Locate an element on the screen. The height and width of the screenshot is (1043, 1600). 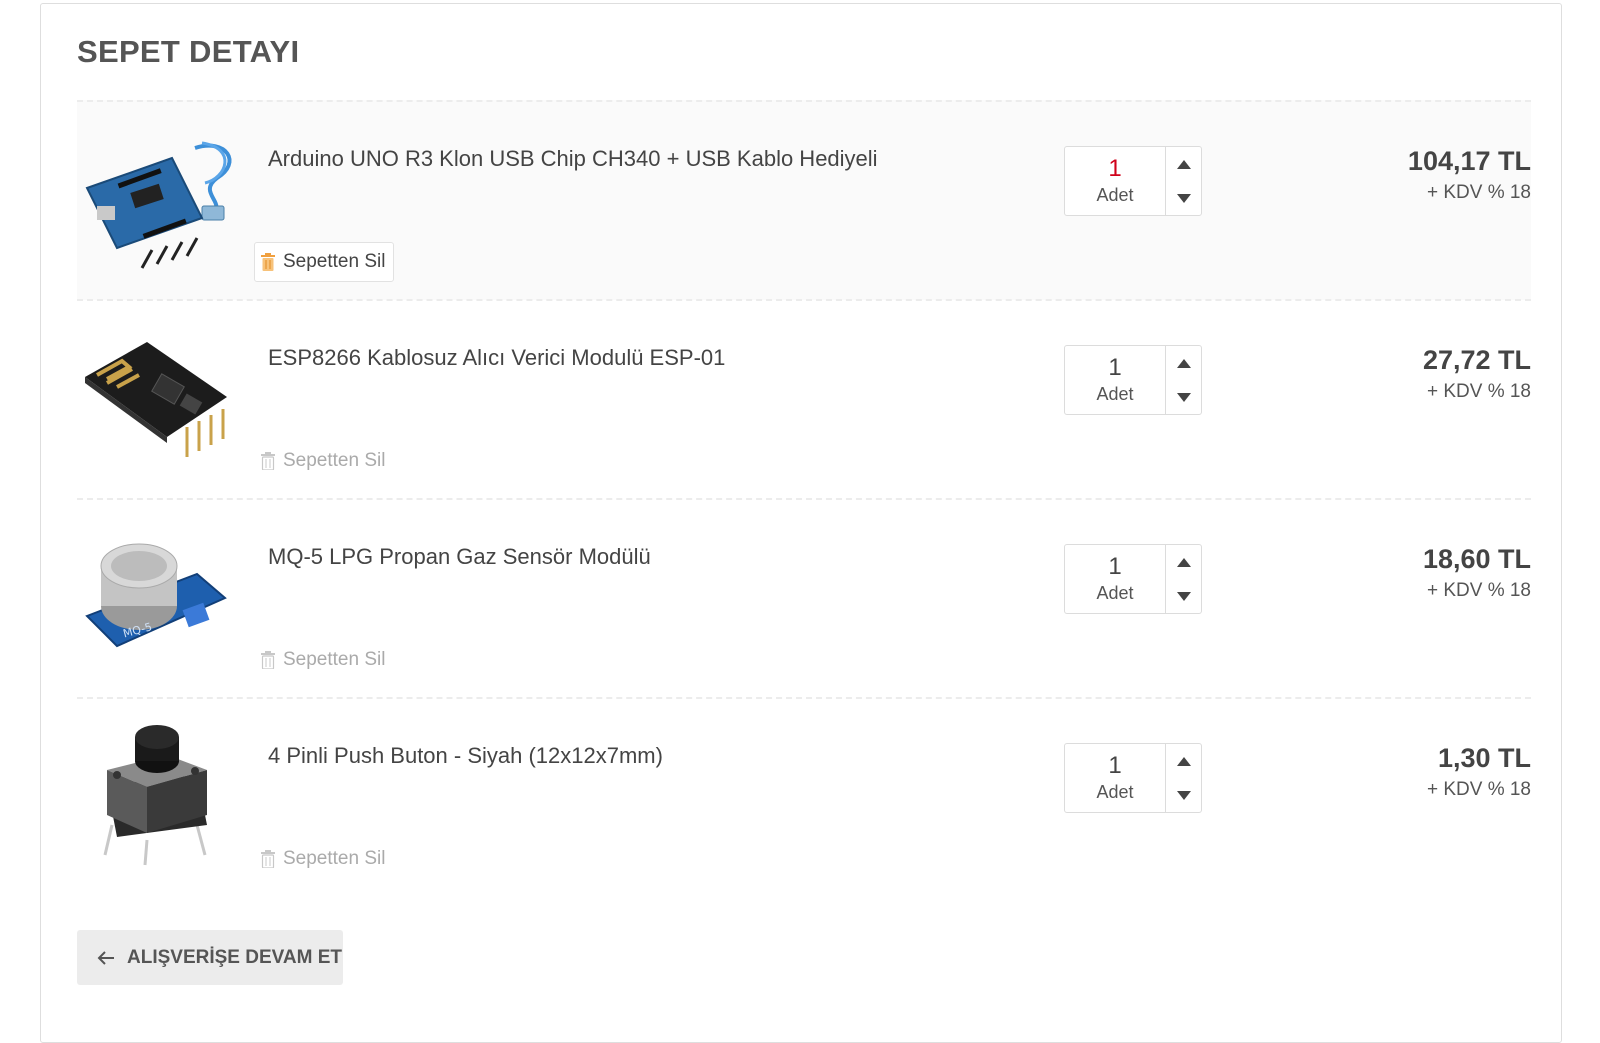
push-button-icon is located at coordinates (156, 794).